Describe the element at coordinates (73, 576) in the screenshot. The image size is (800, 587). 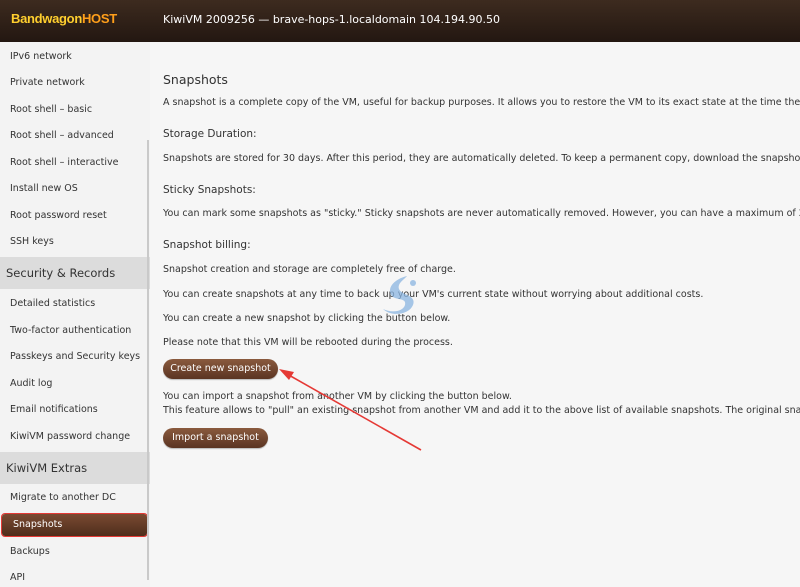
I see `sidebar-item-api: API` at that location.